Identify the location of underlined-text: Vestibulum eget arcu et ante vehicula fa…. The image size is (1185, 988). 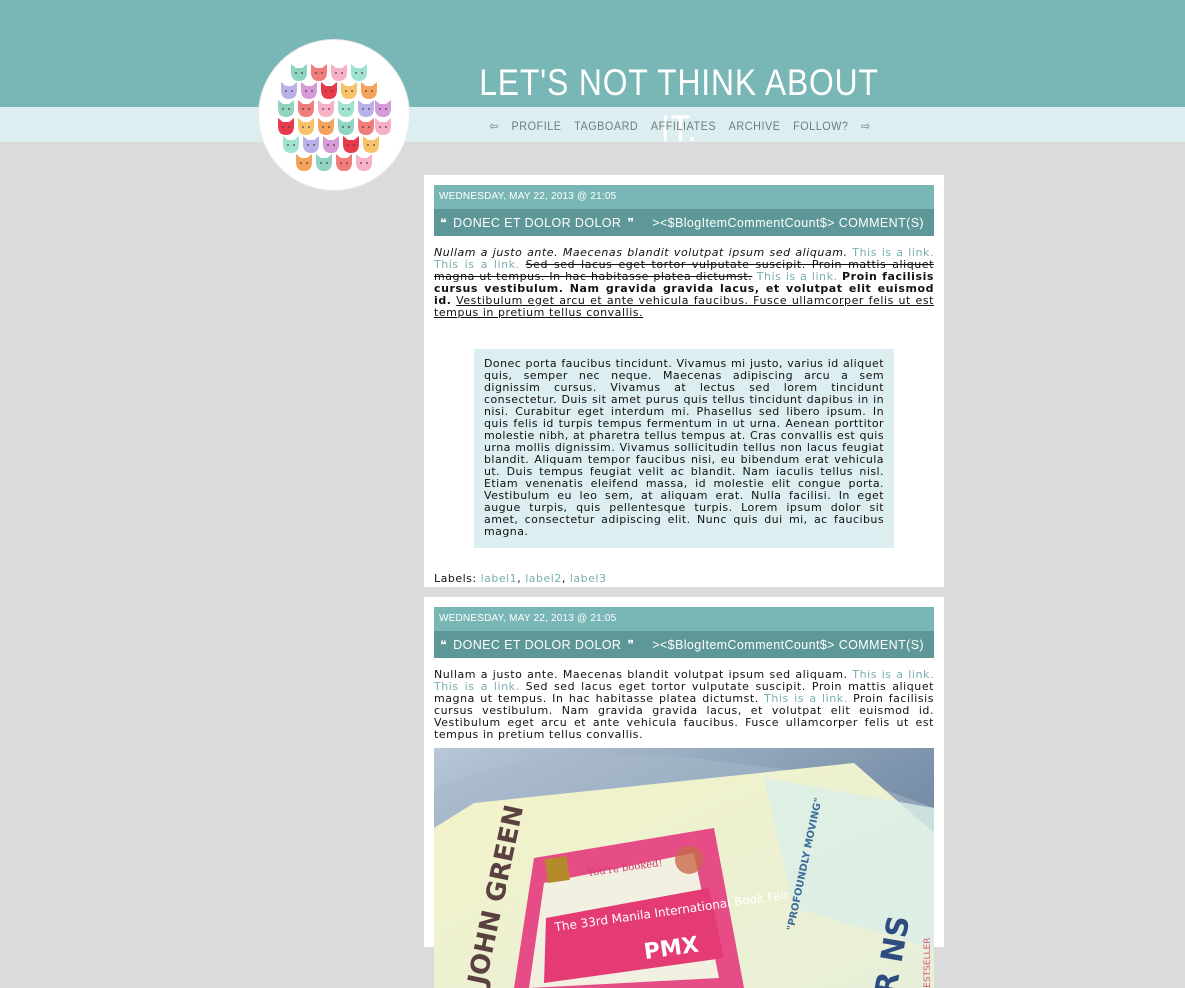
(684, 306).